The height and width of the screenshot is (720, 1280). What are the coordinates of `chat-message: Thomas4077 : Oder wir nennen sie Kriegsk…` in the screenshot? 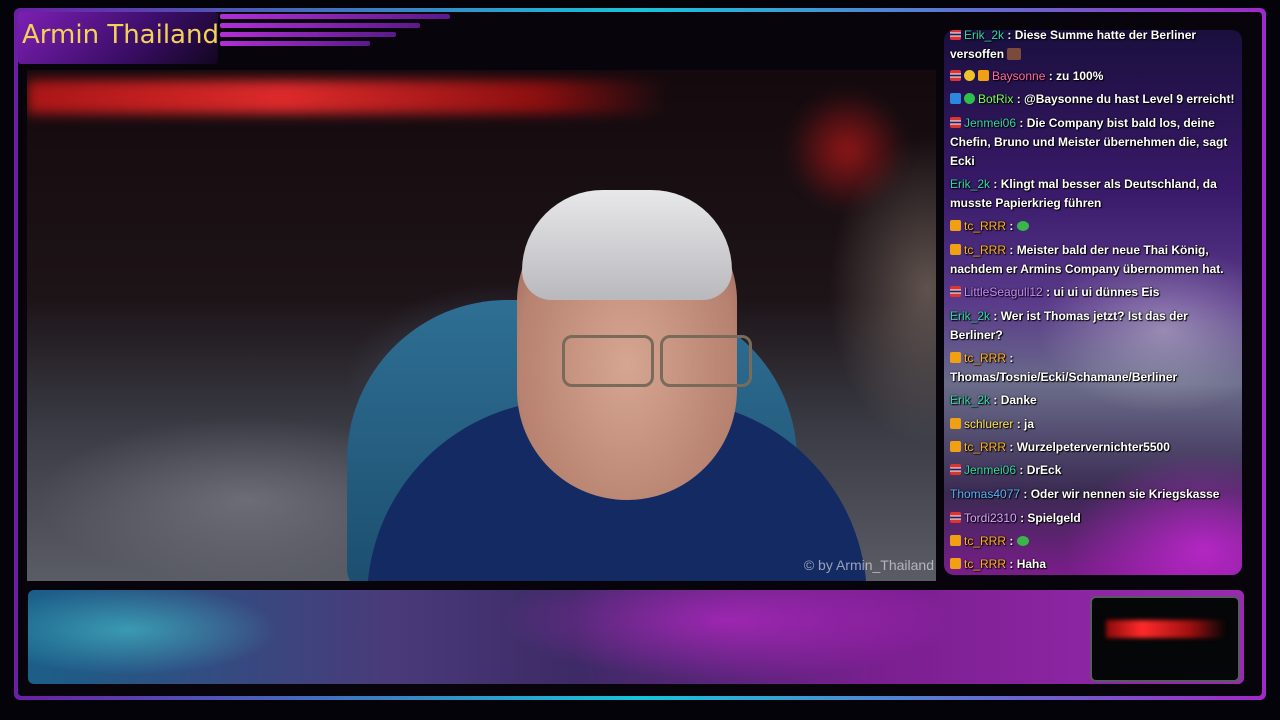 It's located at (1094, 494).